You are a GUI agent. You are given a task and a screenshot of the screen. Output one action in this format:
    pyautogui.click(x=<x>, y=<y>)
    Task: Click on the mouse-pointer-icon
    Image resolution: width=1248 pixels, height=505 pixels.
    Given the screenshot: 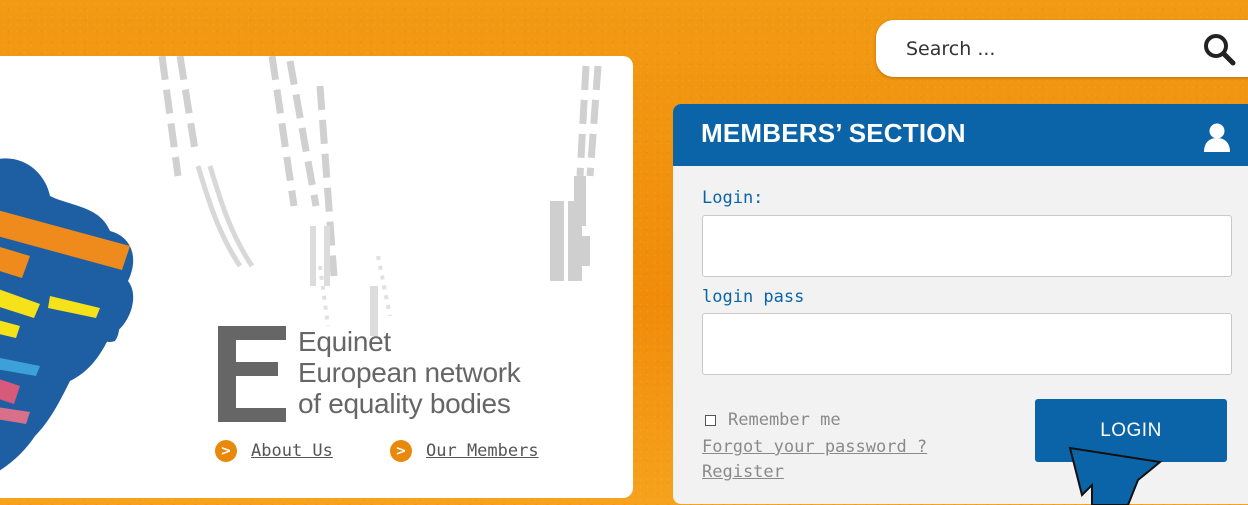 What is the action you would take?
    pyautogui.click(x=1115, y=475)
    